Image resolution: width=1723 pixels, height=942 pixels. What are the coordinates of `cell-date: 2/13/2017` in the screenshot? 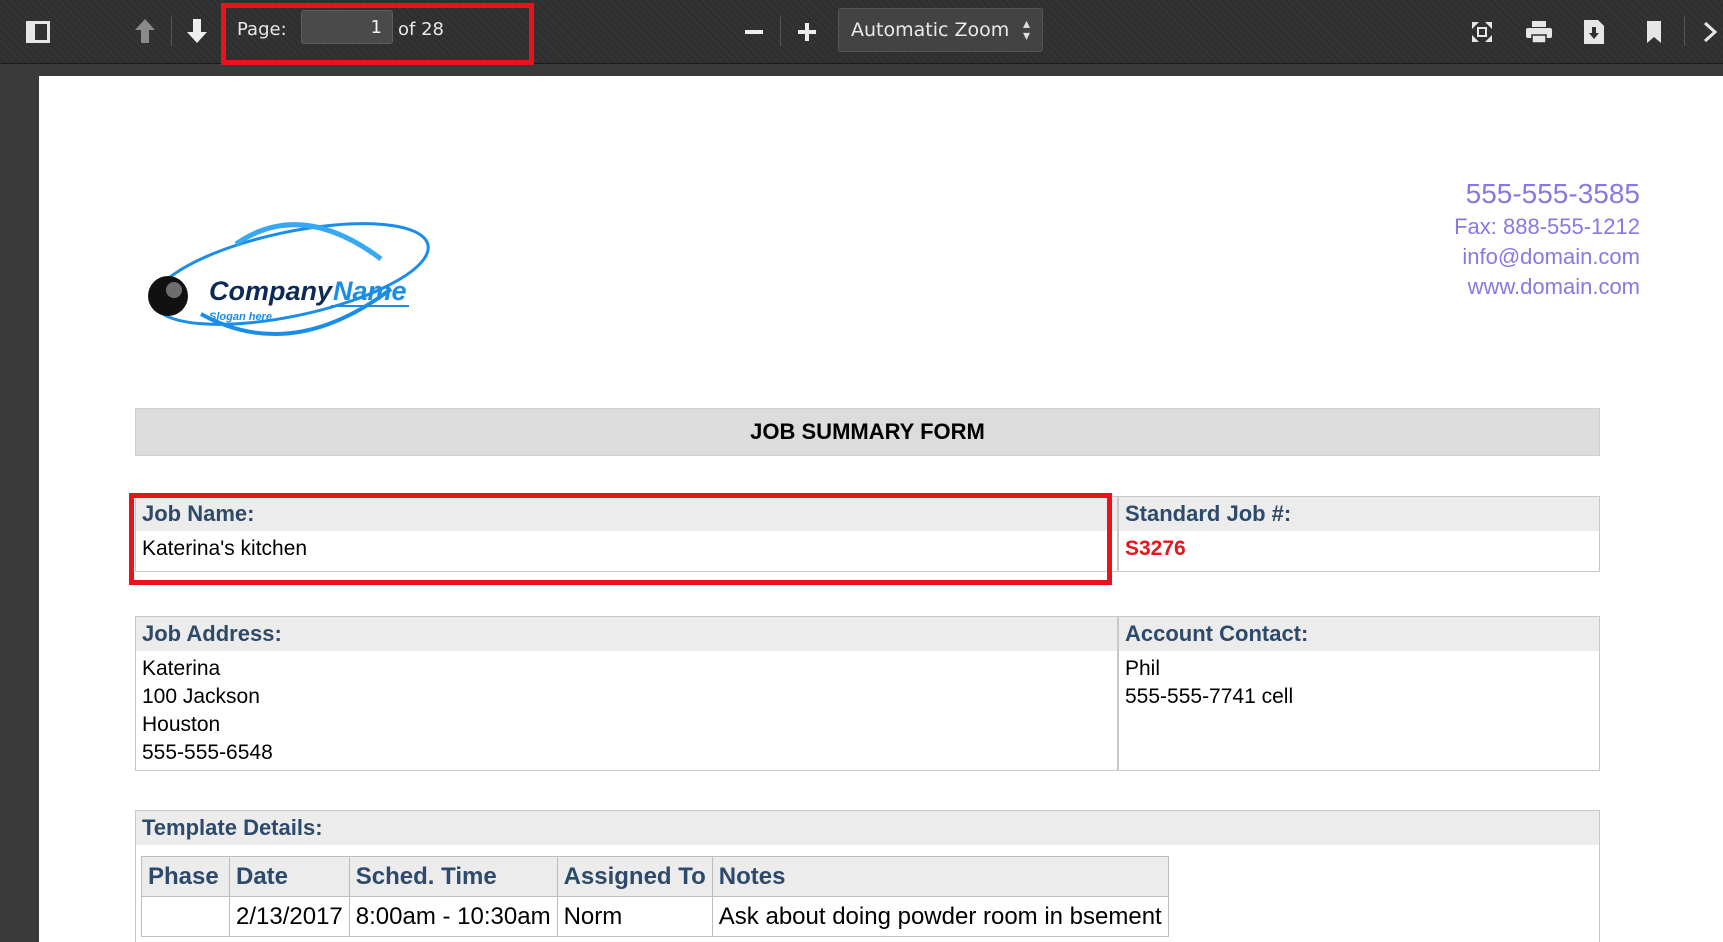 It's located at (289, 916).